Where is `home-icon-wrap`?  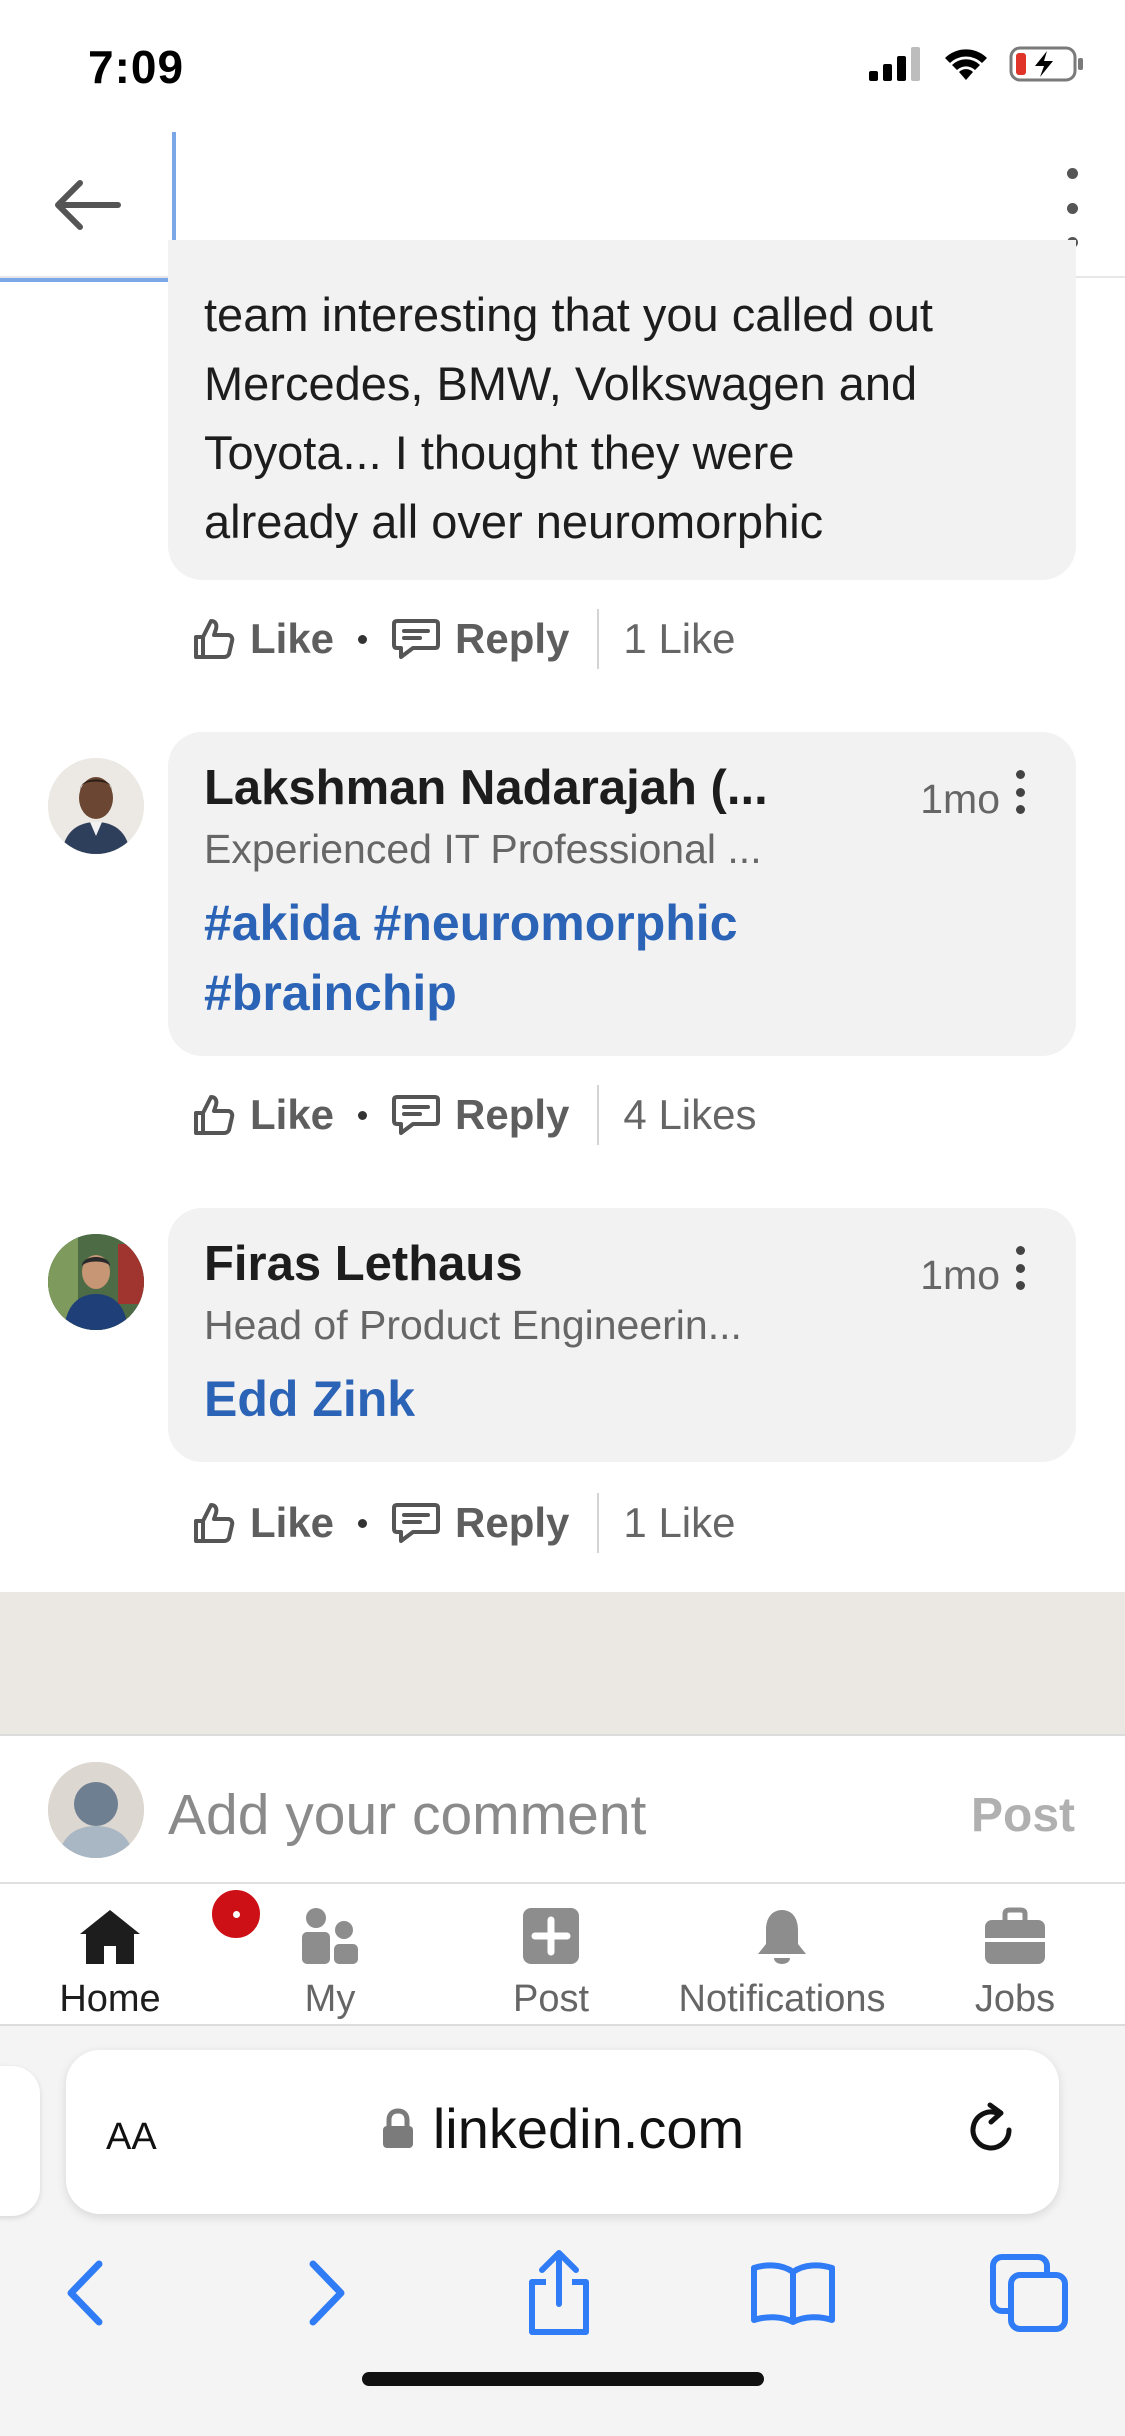 home-icon-wrap is located at coordinates (171, 1927).